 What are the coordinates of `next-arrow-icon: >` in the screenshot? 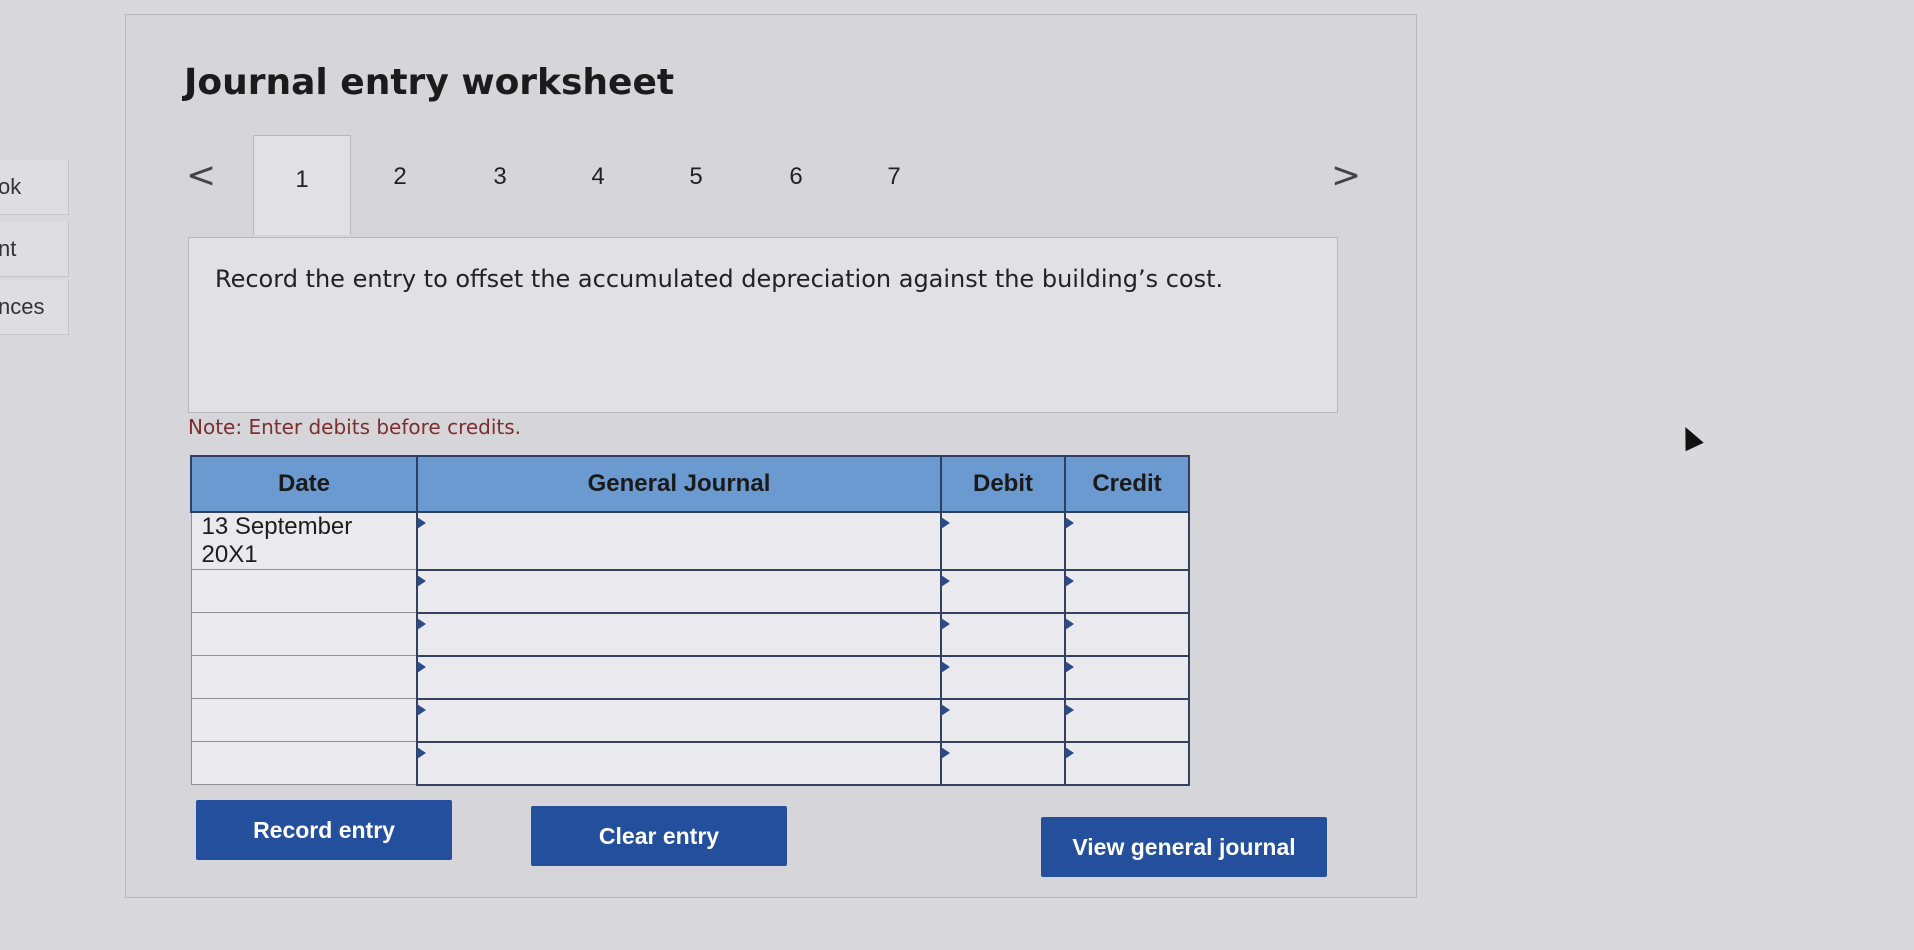 It's located at (1346, 175).